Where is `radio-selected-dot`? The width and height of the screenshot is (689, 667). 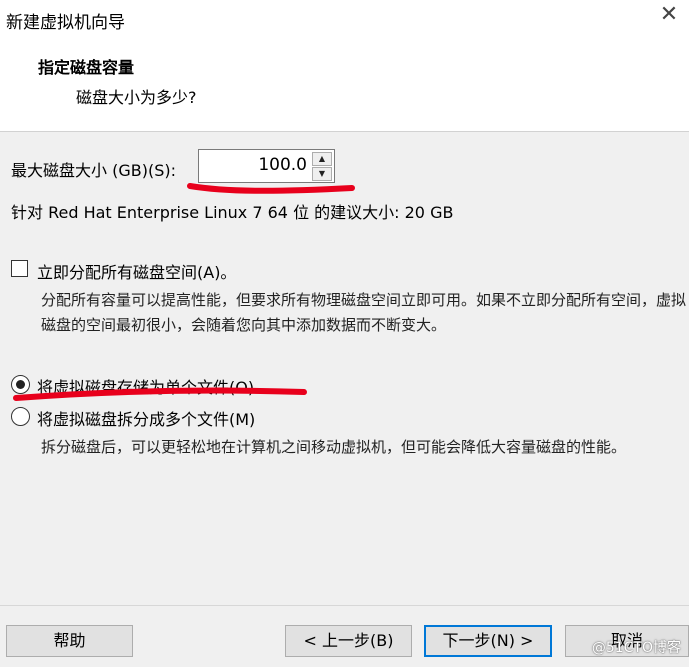 radio-selected-dot is located at coordinates (20, 384).